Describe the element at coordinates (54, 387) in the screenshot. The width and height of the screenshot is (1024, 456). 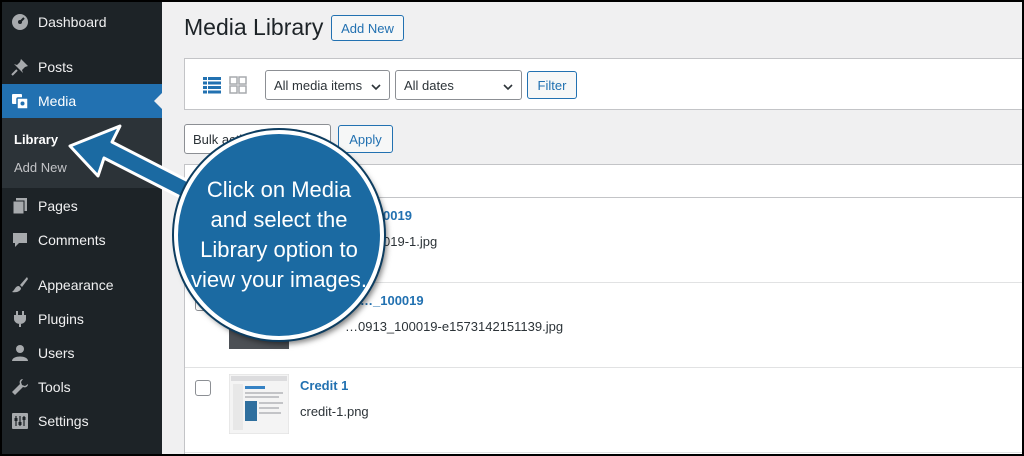
I see `sidebar-item-label: Tools` at that location.